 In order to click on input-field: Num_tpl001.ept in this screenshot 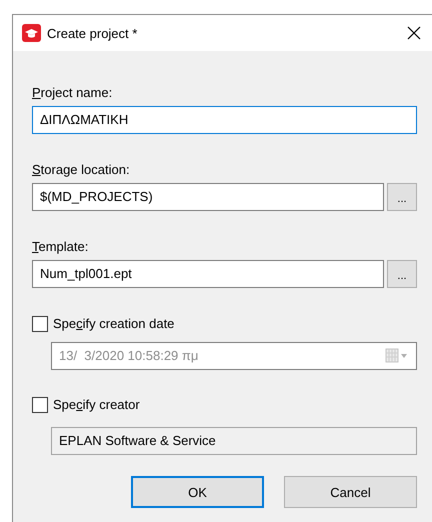, I will do `click(208, 274)`.